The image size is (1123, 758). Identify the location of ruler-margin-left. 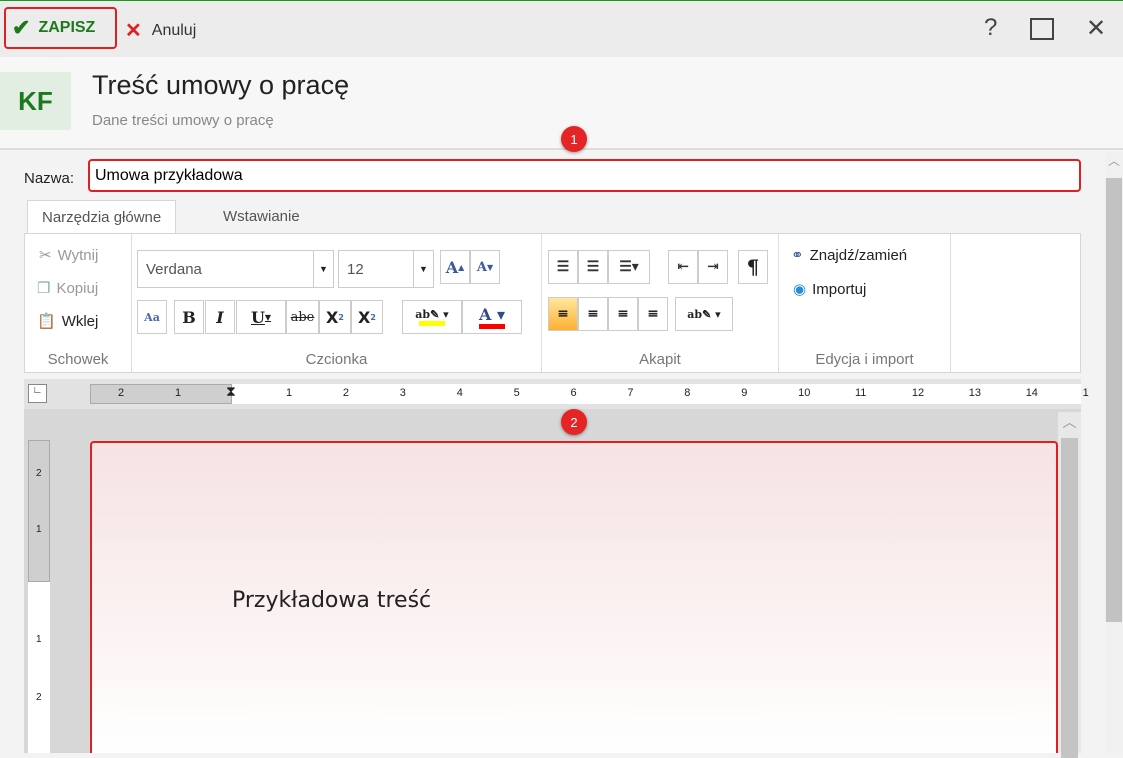
(161, 394).